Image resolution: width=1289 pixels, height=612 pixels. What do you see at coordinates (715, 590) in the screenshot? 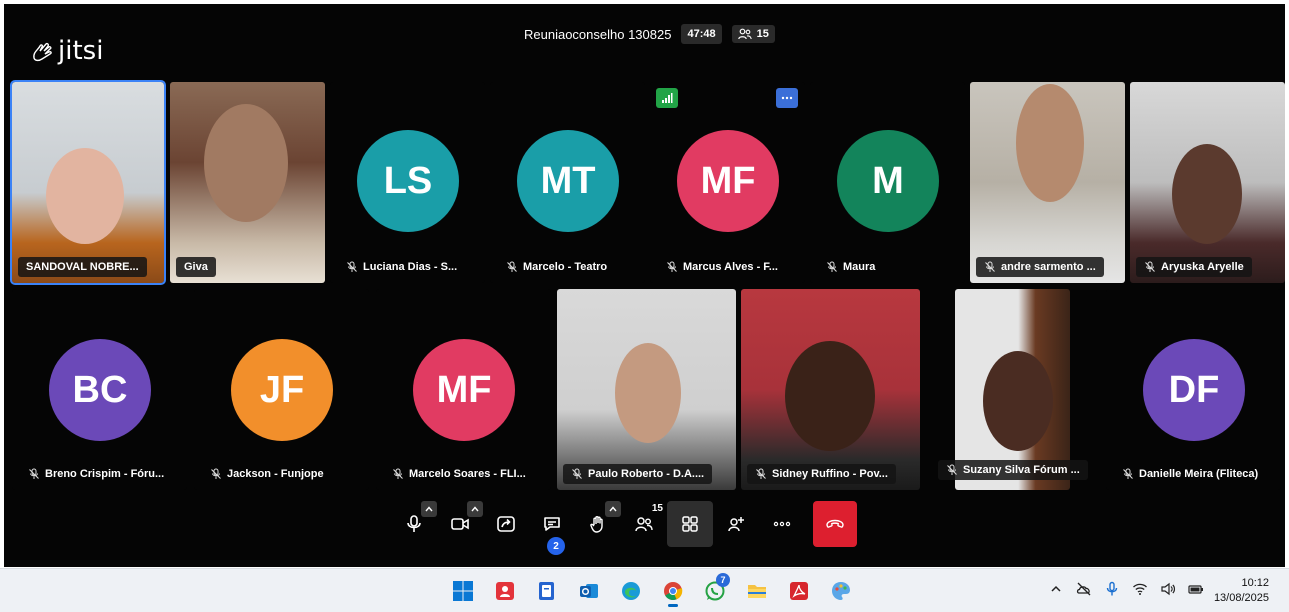
I see `taskbar-app-whatsapp: 7` at bounding box center [715, 590].